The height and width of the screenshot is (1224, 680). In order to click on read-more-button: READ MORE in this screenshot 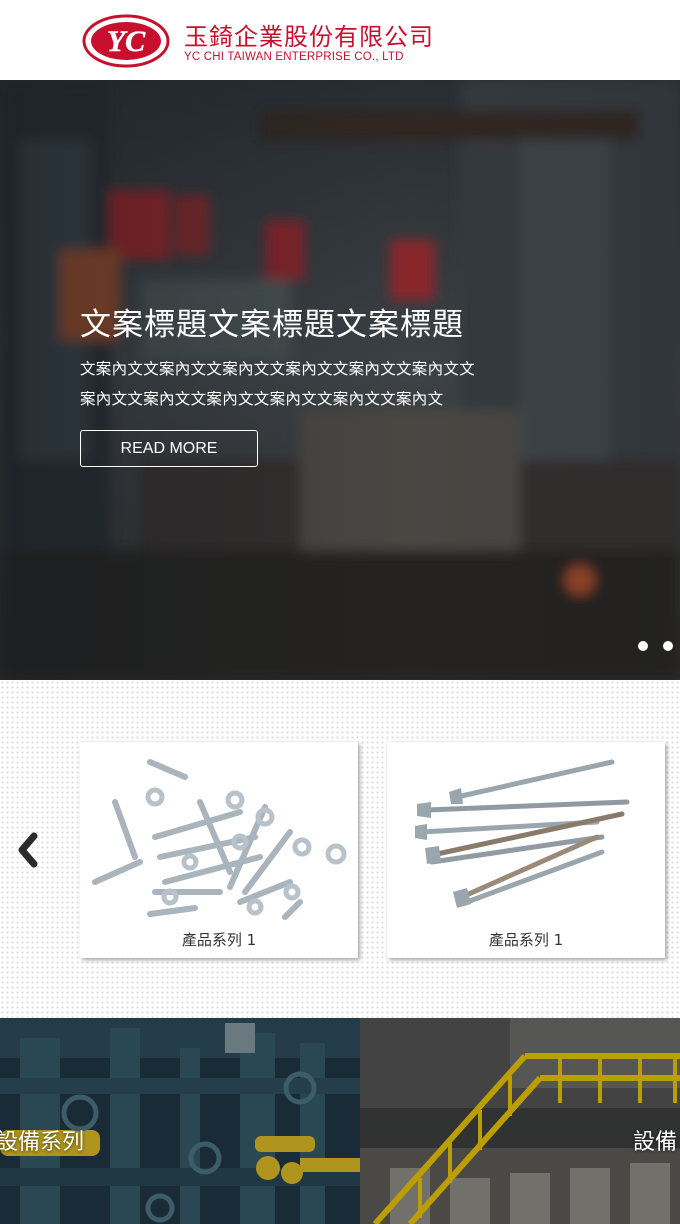, I will do `click(169, 448)`.